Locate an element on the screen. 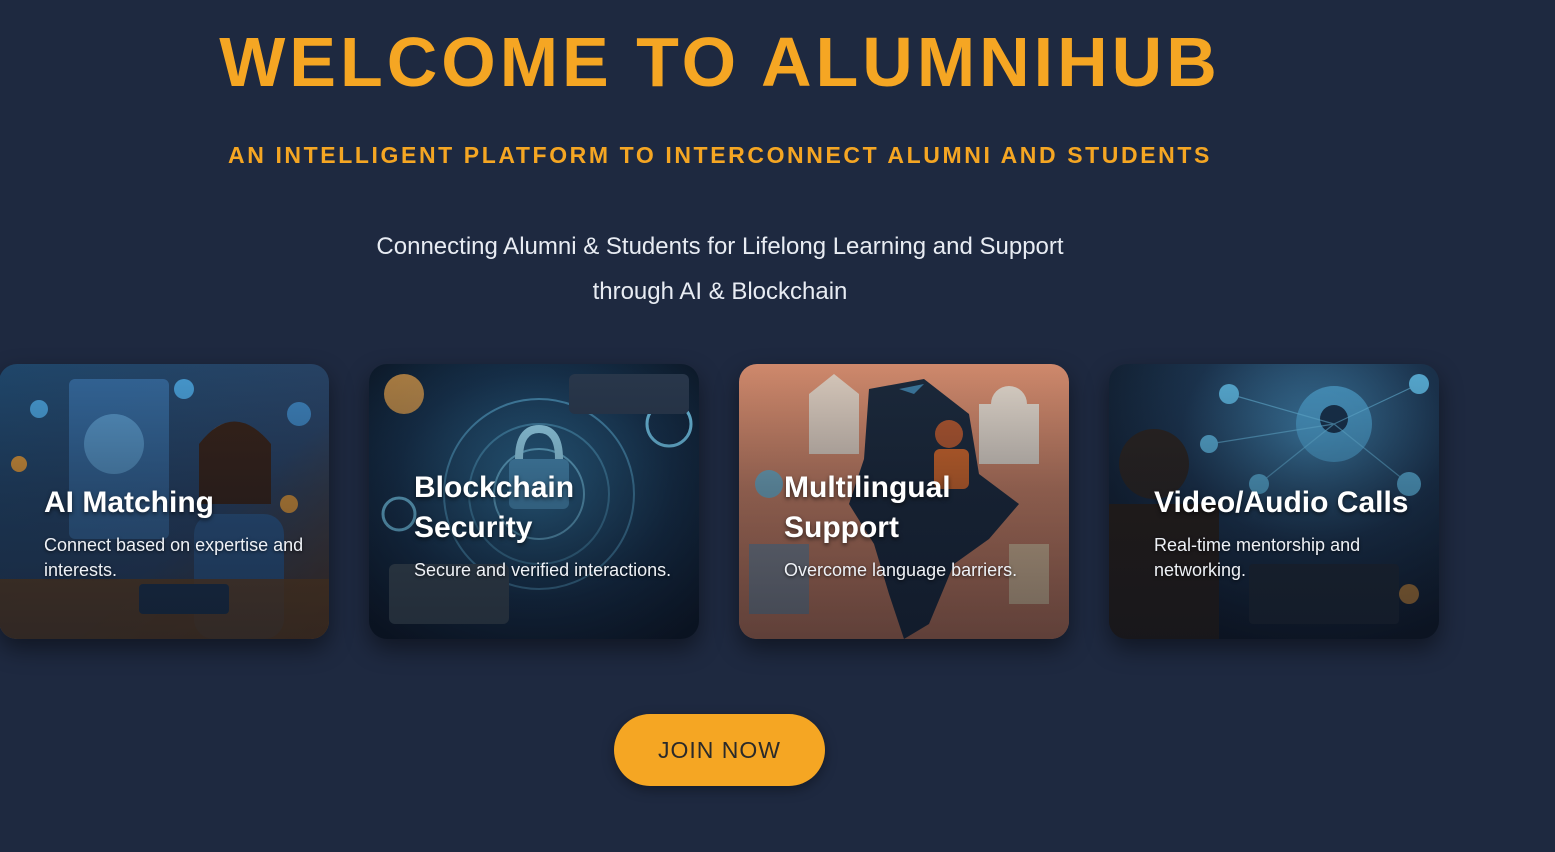 The height and width of the screenshot is (852, 1555). tagline-line-2: through AI & Blockchain is located at coordinates (720, 291).